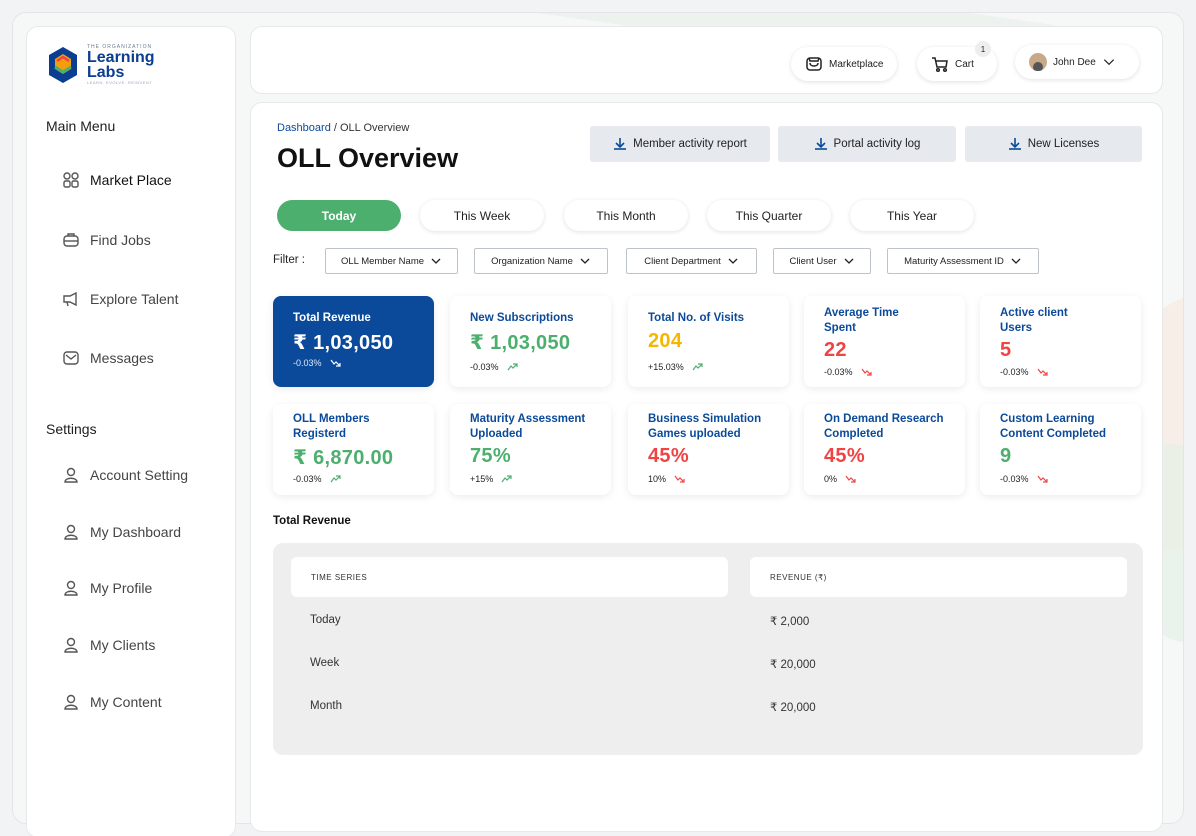 The height and width of the screenshot is (836, 1196). Describe the element at coordinates (793, 708) in the screenshot. I see `table-cell-revenue: ₹ 20,000` at that location.